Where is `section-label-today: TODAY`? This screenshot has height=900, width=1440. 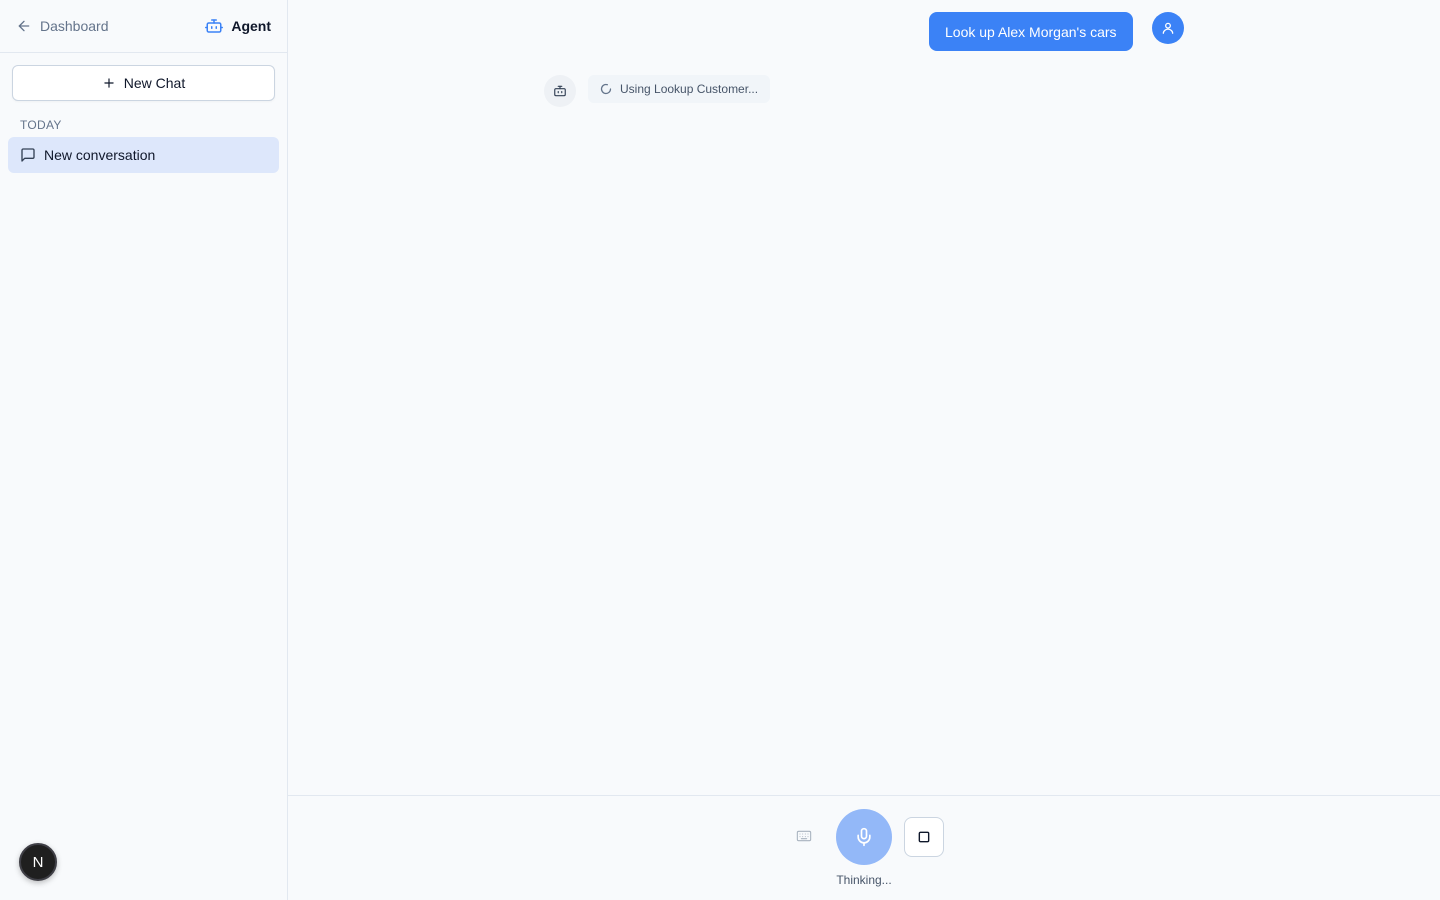
section-label-today: TODAY is located at coordinates (41, 125).